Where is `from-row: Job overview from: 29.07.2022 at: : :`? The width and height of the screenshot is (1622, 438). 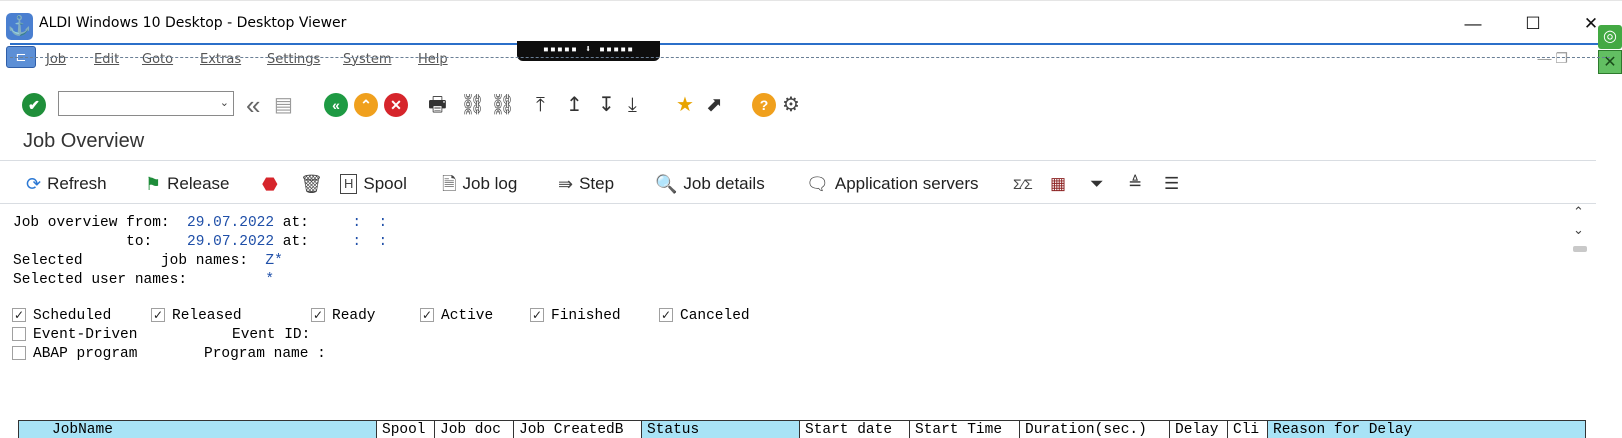 from-row: Job overview from: 29.07.2022 at: : : is located at coordinates (200, 223).